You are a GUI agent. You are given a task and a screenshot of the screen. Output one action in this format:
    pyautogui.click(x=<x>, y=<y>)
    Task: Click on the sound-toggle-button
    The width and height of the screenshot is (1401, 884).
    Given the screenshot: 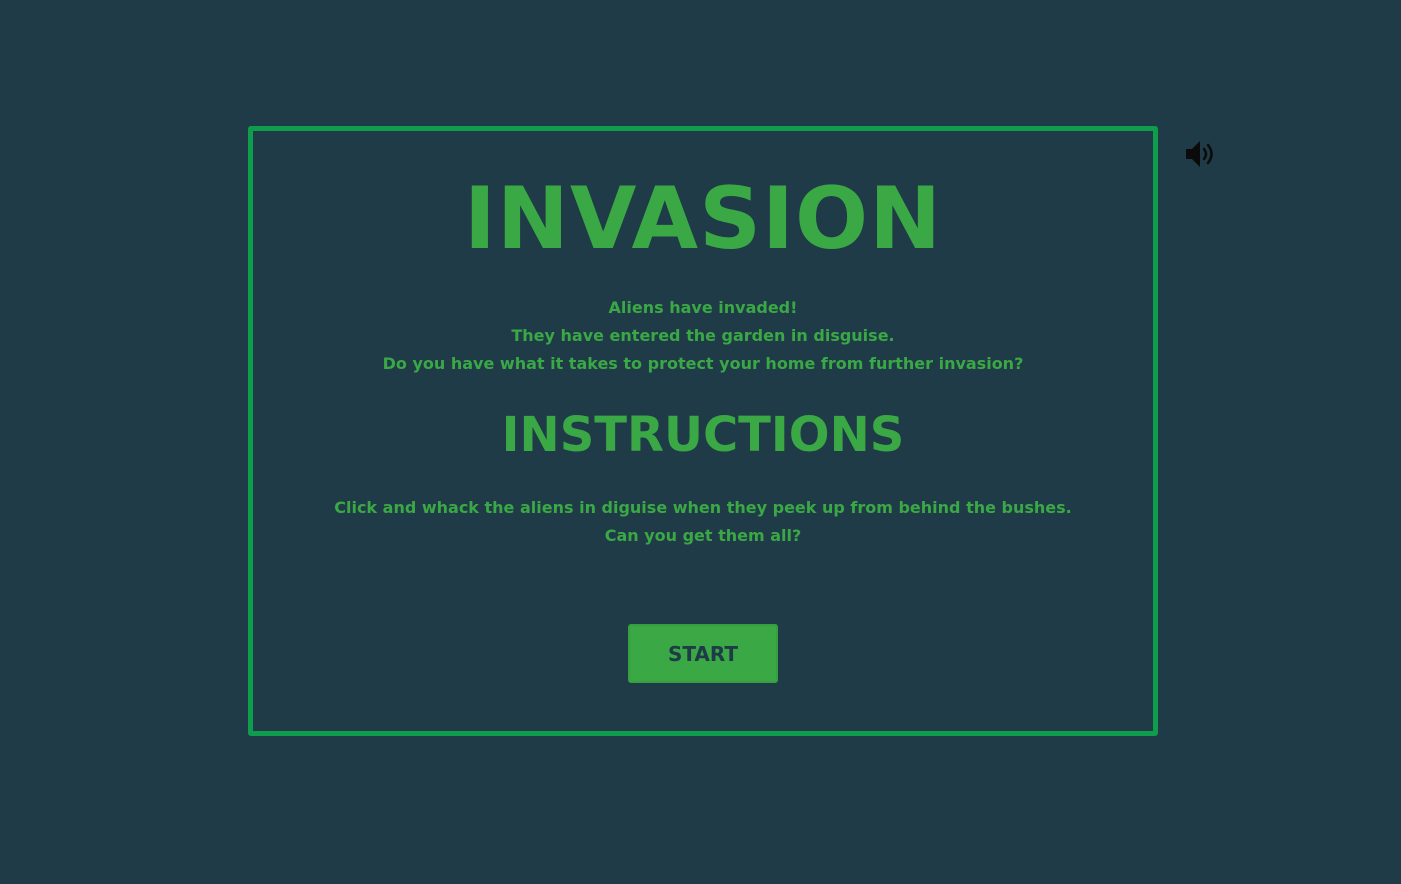 What is the action you would take?
    pyautogui.click(x=1202, y=154)
    